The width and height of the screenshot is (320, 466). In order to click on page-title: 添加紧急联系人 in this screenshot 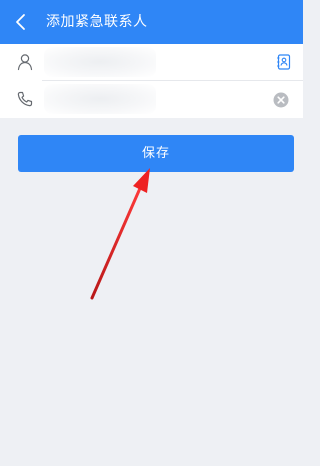, I will do `click(97, 22)`.